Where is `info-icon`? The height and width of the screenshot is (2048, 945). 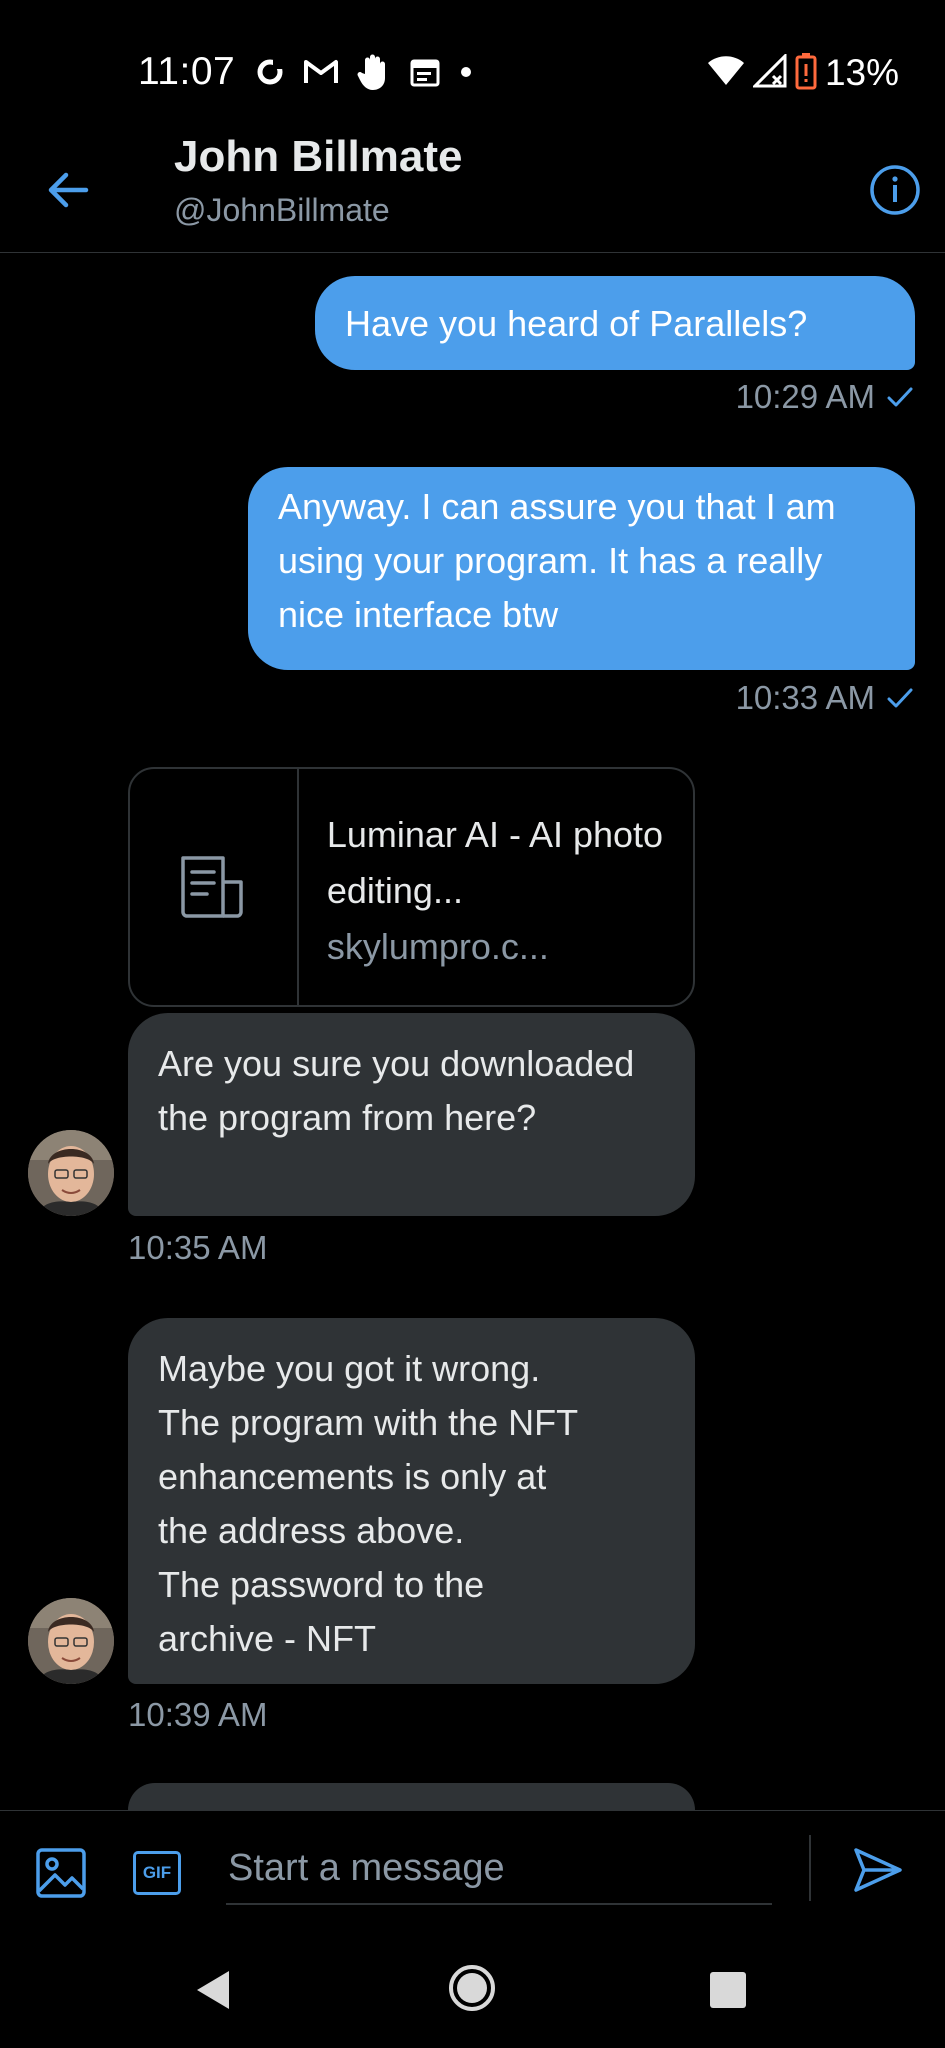
info-icon is located at coordinates (895, 190).